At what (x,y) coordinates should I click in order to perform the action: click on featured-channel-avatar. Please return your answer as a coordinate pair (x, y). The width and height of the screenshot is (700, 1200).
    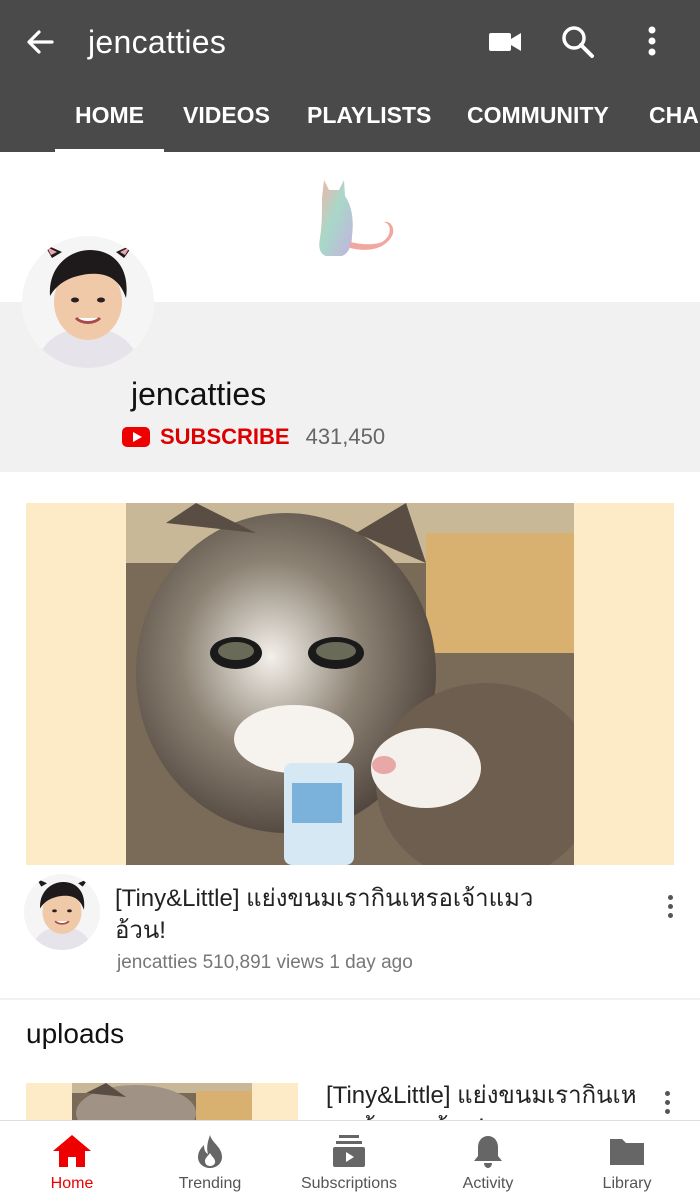
    Looking at the image, I should click on (62, 912).